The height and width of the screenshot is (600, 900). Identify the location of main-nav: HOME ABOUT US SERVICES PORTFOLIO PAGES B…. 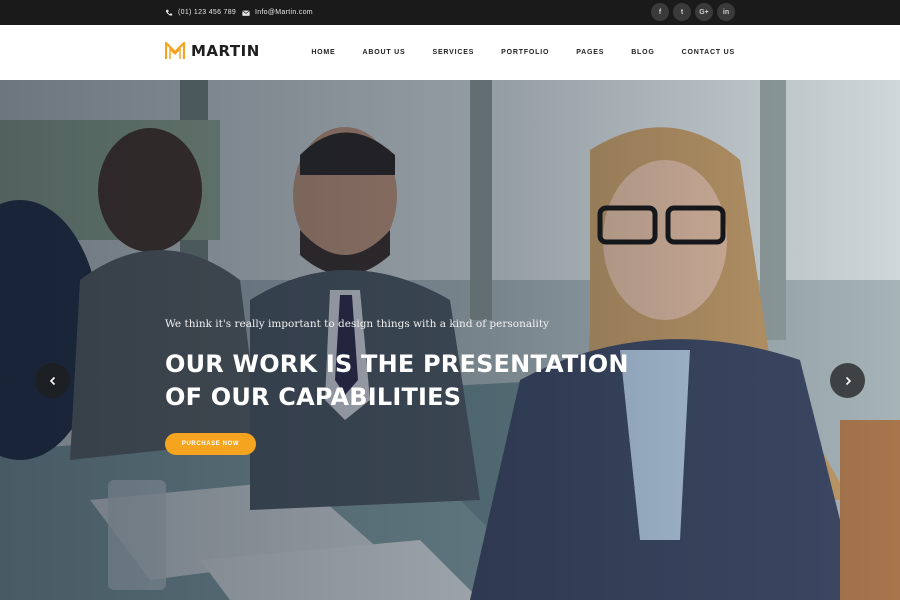
(523, 52).